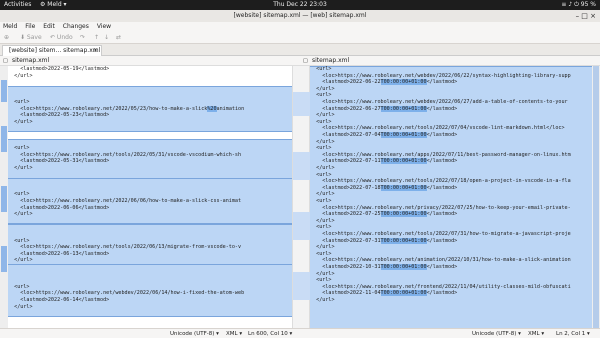 The width and height of the screenshot is (600, 338). Describe the element at coordinates (573, 333) in the screenshot. I see `right-cursor-position: Ln 2, Col 1 ▾` at that location.